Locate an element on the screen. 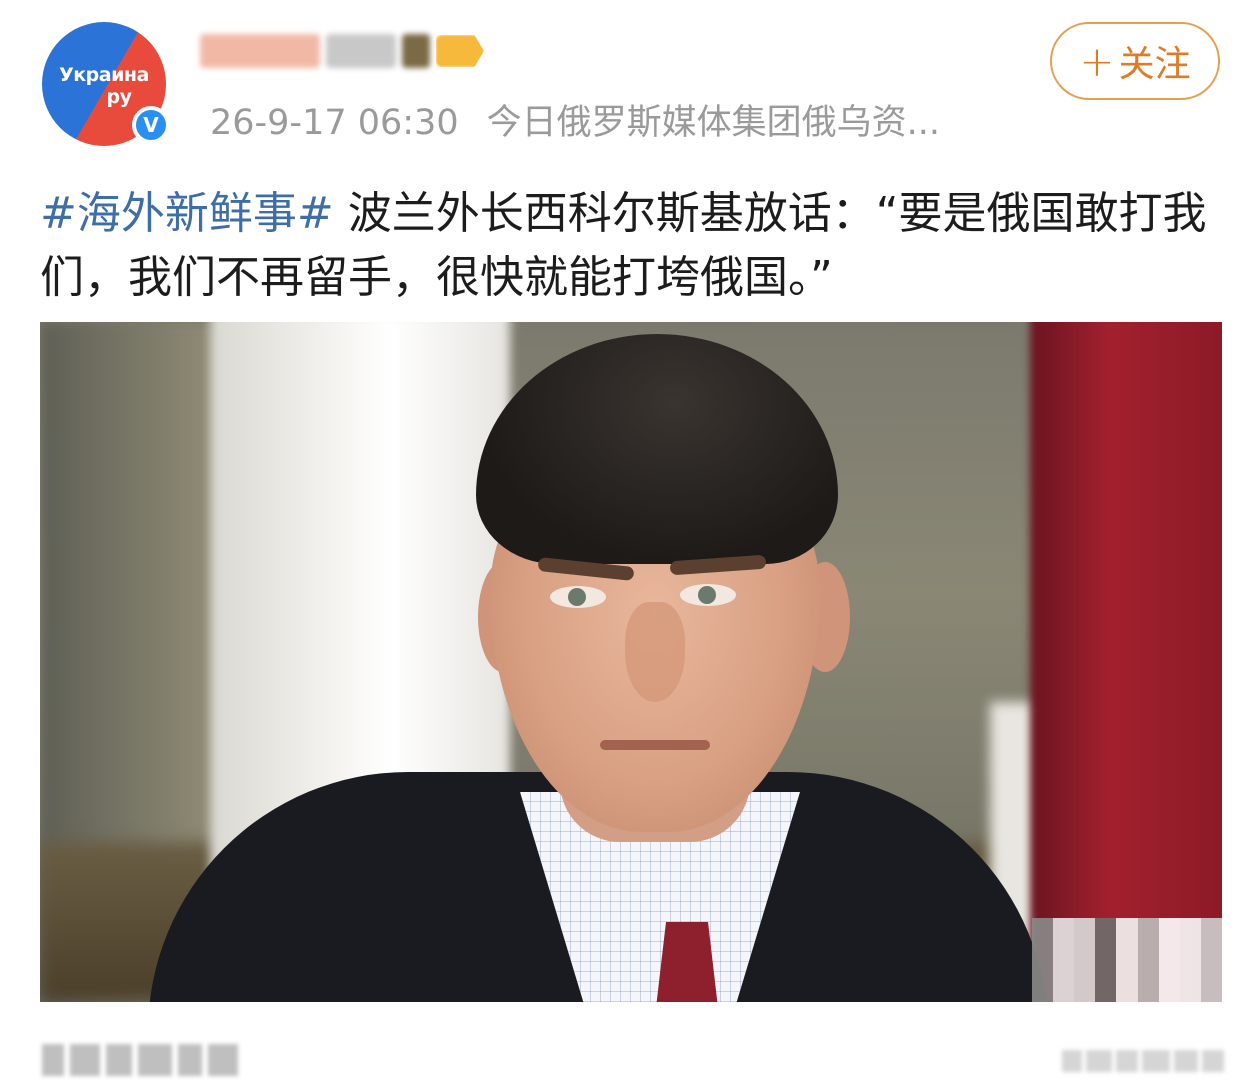 This screenshot has width=1260, height=1090. avatar-logo: Украина ру is located at coordinates (104, 86).